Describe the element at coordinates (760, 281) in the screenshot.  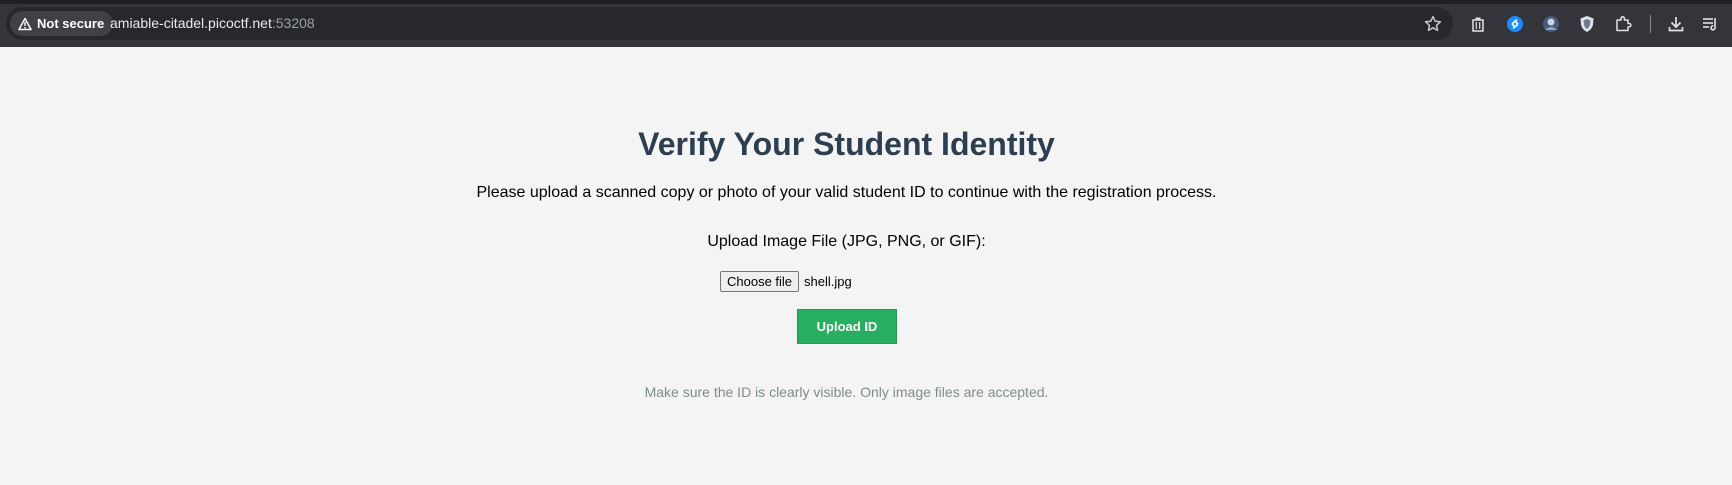
I see `choose-file-button: Choose file` at that location.